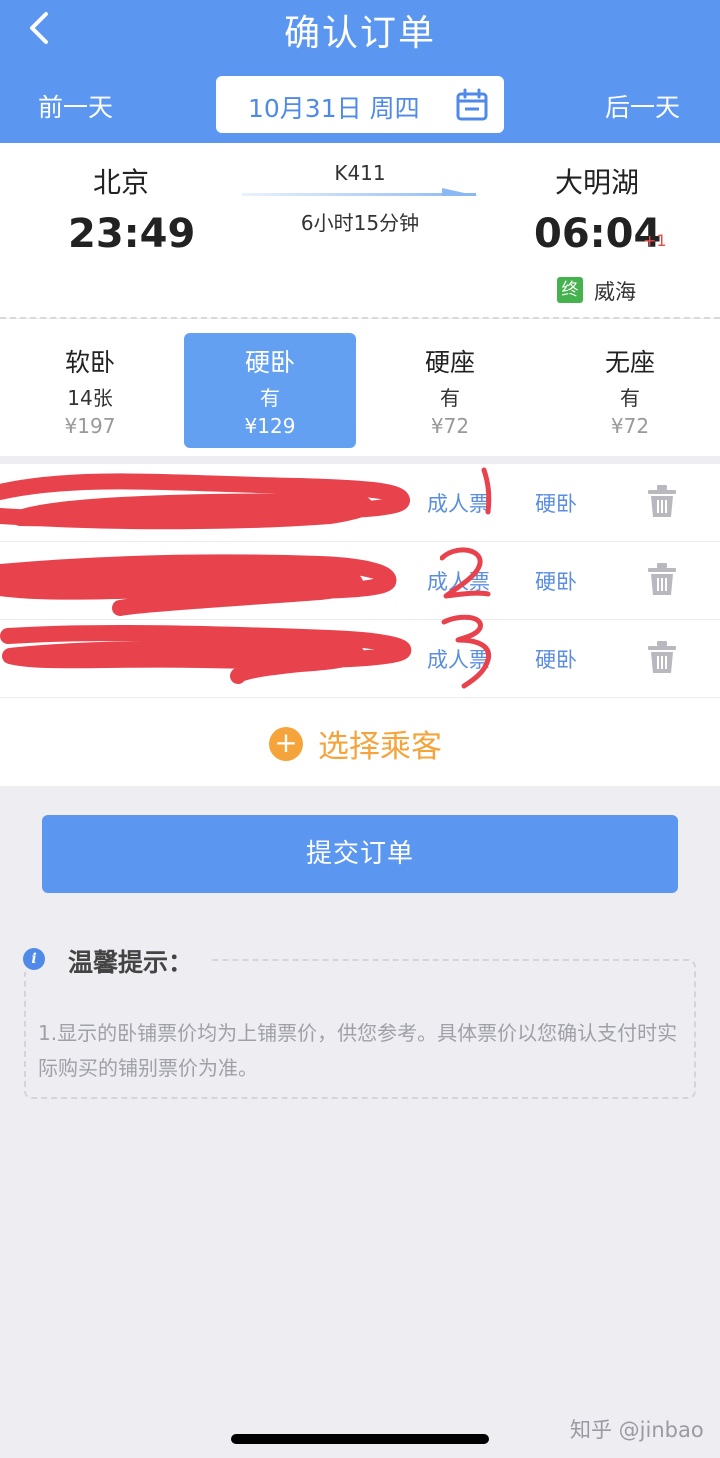  What do you see at coordinates (75, 106) in the screenshot?
I see `prev-day-button: 前一天` at bounding box center [75, 106].